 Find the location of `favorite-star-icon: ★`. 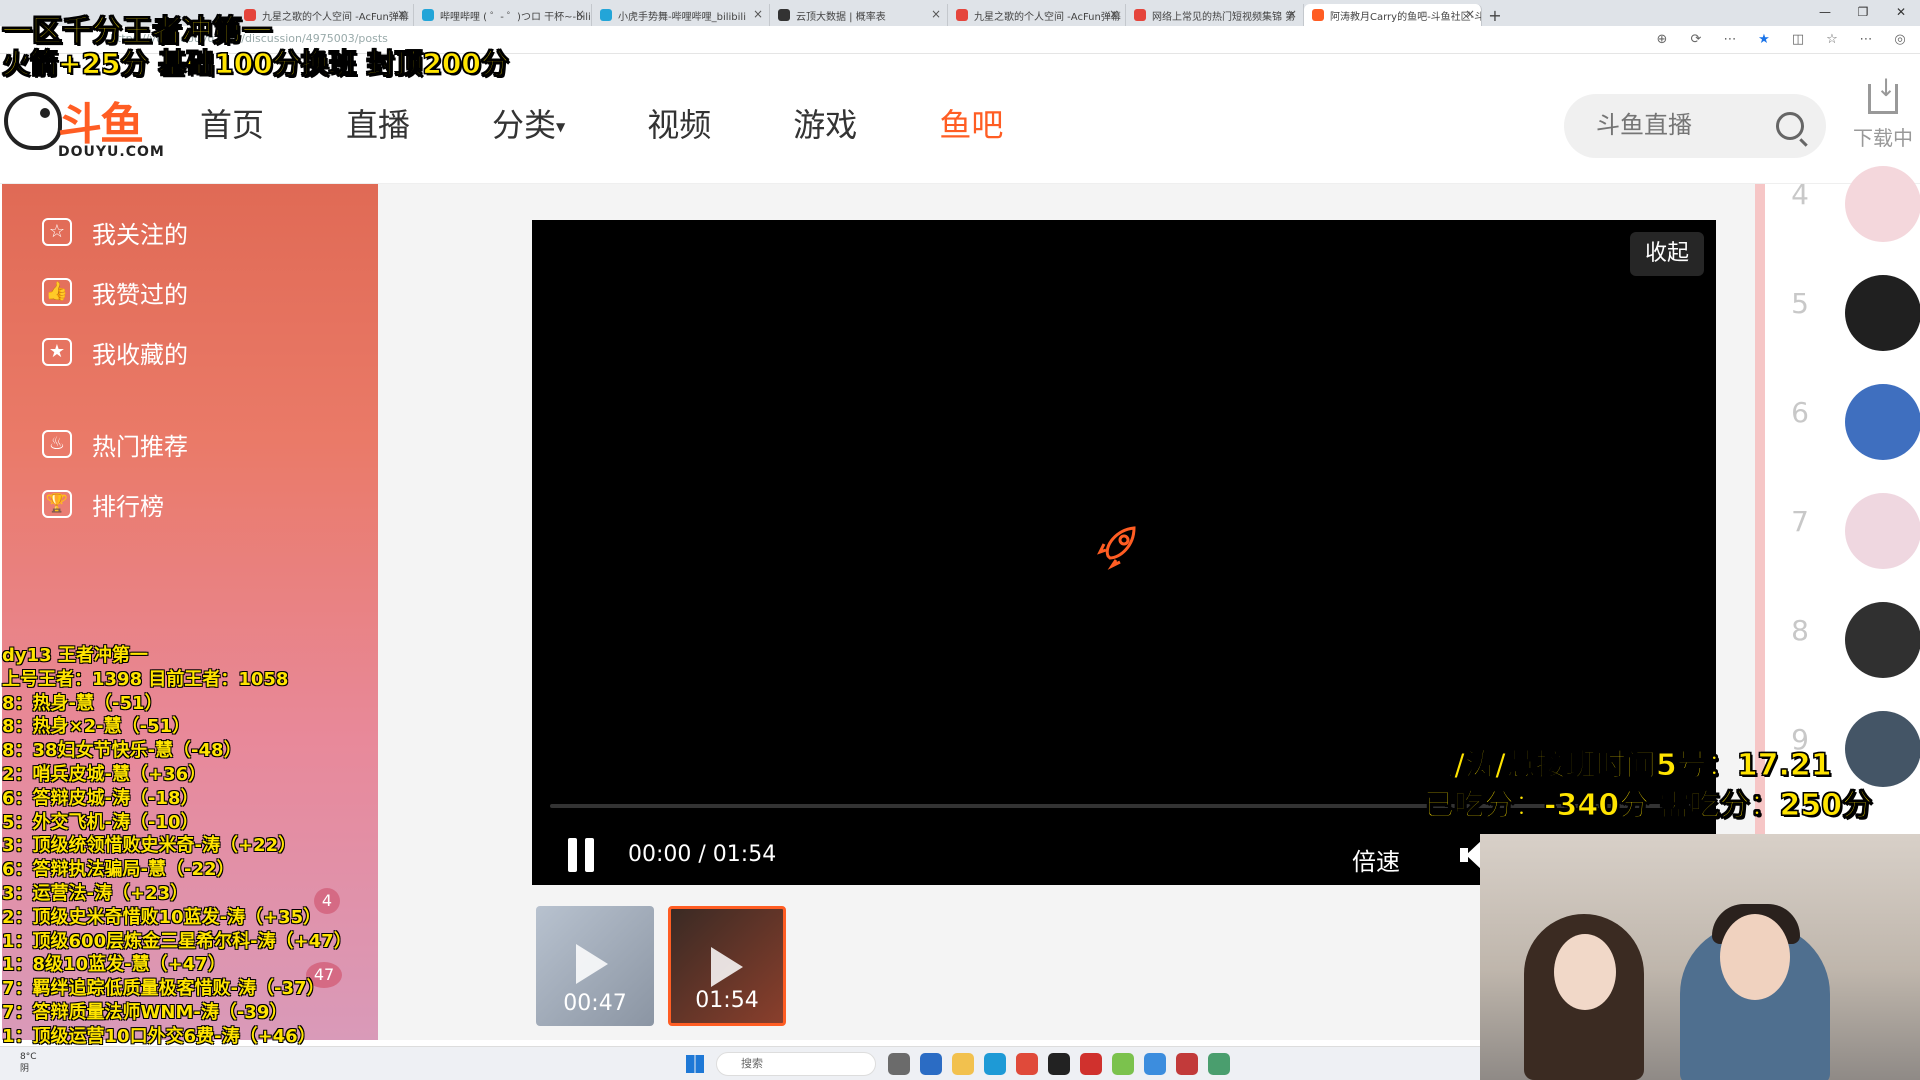

favorite-star-icon: ★ is located at coordinates (1764, 40).